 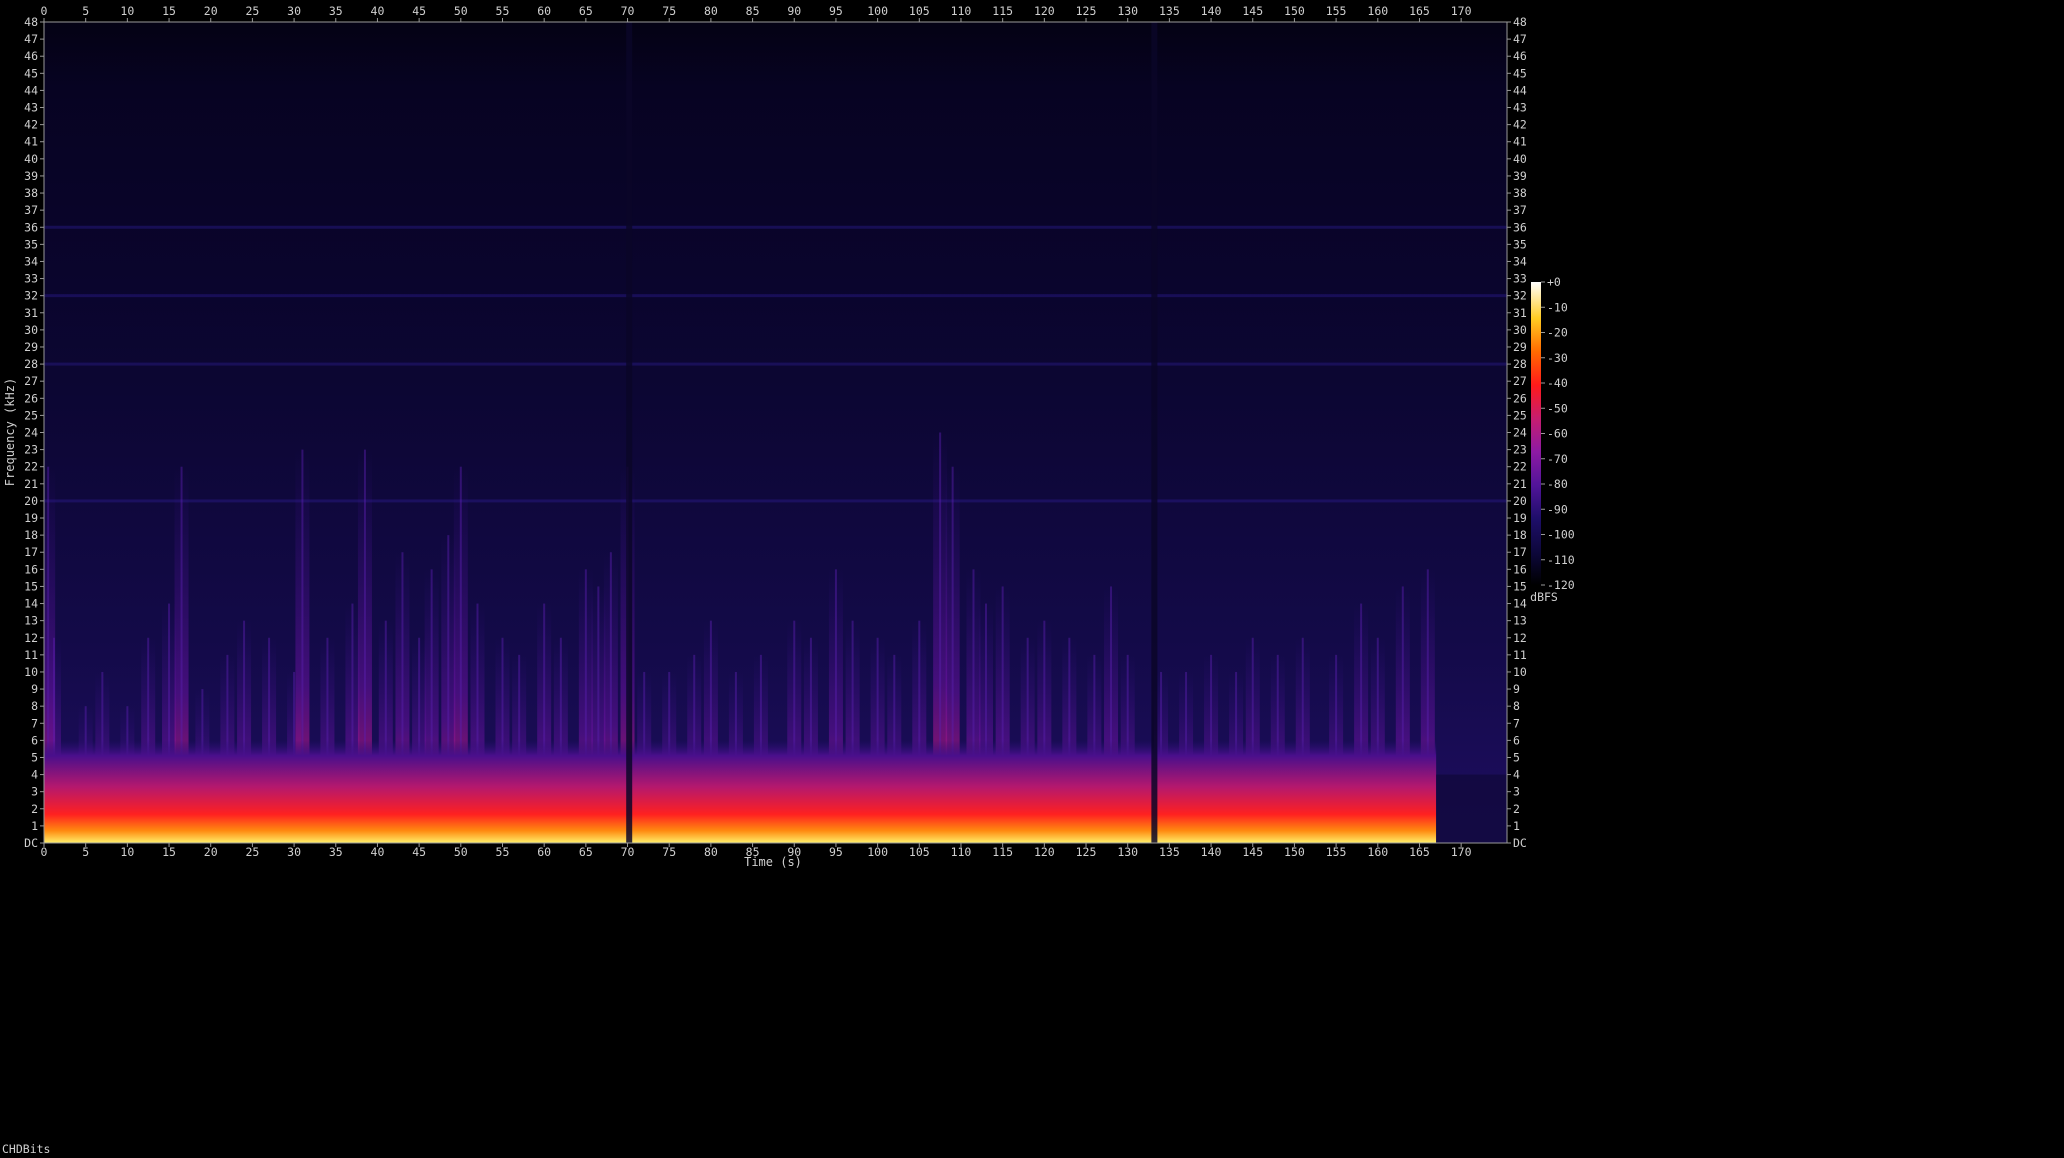 What do you see at coordinates (31, 73) in the screenshot?
I see `y-tick-label-left: 45` at bounding box center [31, 73].